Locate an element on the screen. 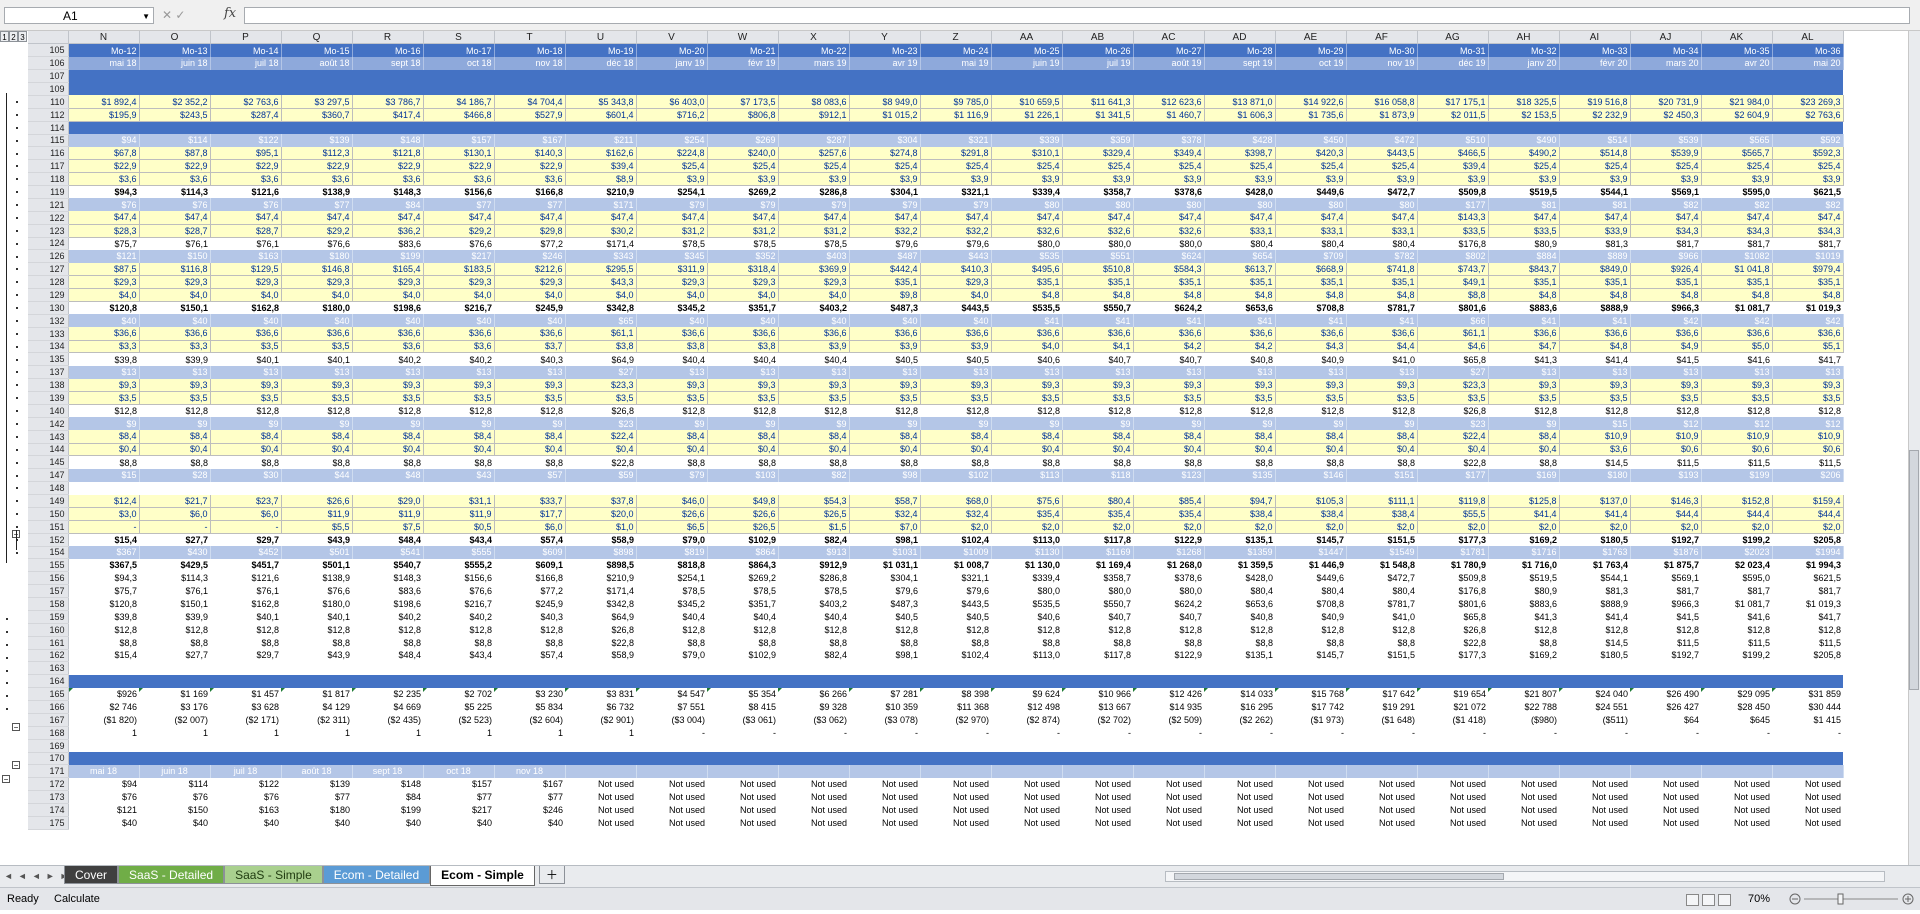  cell: $31,1 is located at coordinates (459, 501).